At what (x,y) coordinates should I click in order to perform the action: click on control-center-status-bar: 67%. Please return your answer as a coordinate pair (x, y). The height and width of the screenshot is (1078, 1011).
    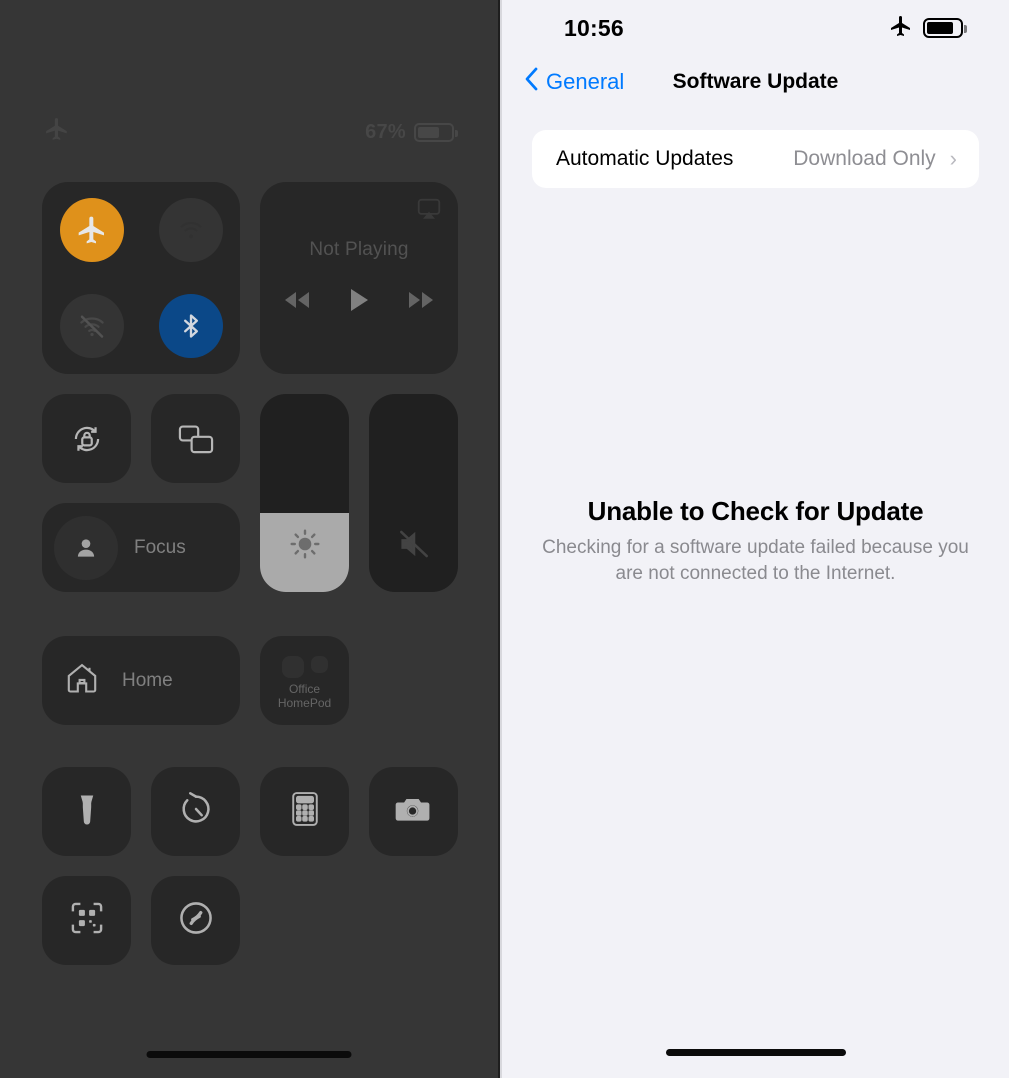
    Looking at the image, I should click on (249, 132).